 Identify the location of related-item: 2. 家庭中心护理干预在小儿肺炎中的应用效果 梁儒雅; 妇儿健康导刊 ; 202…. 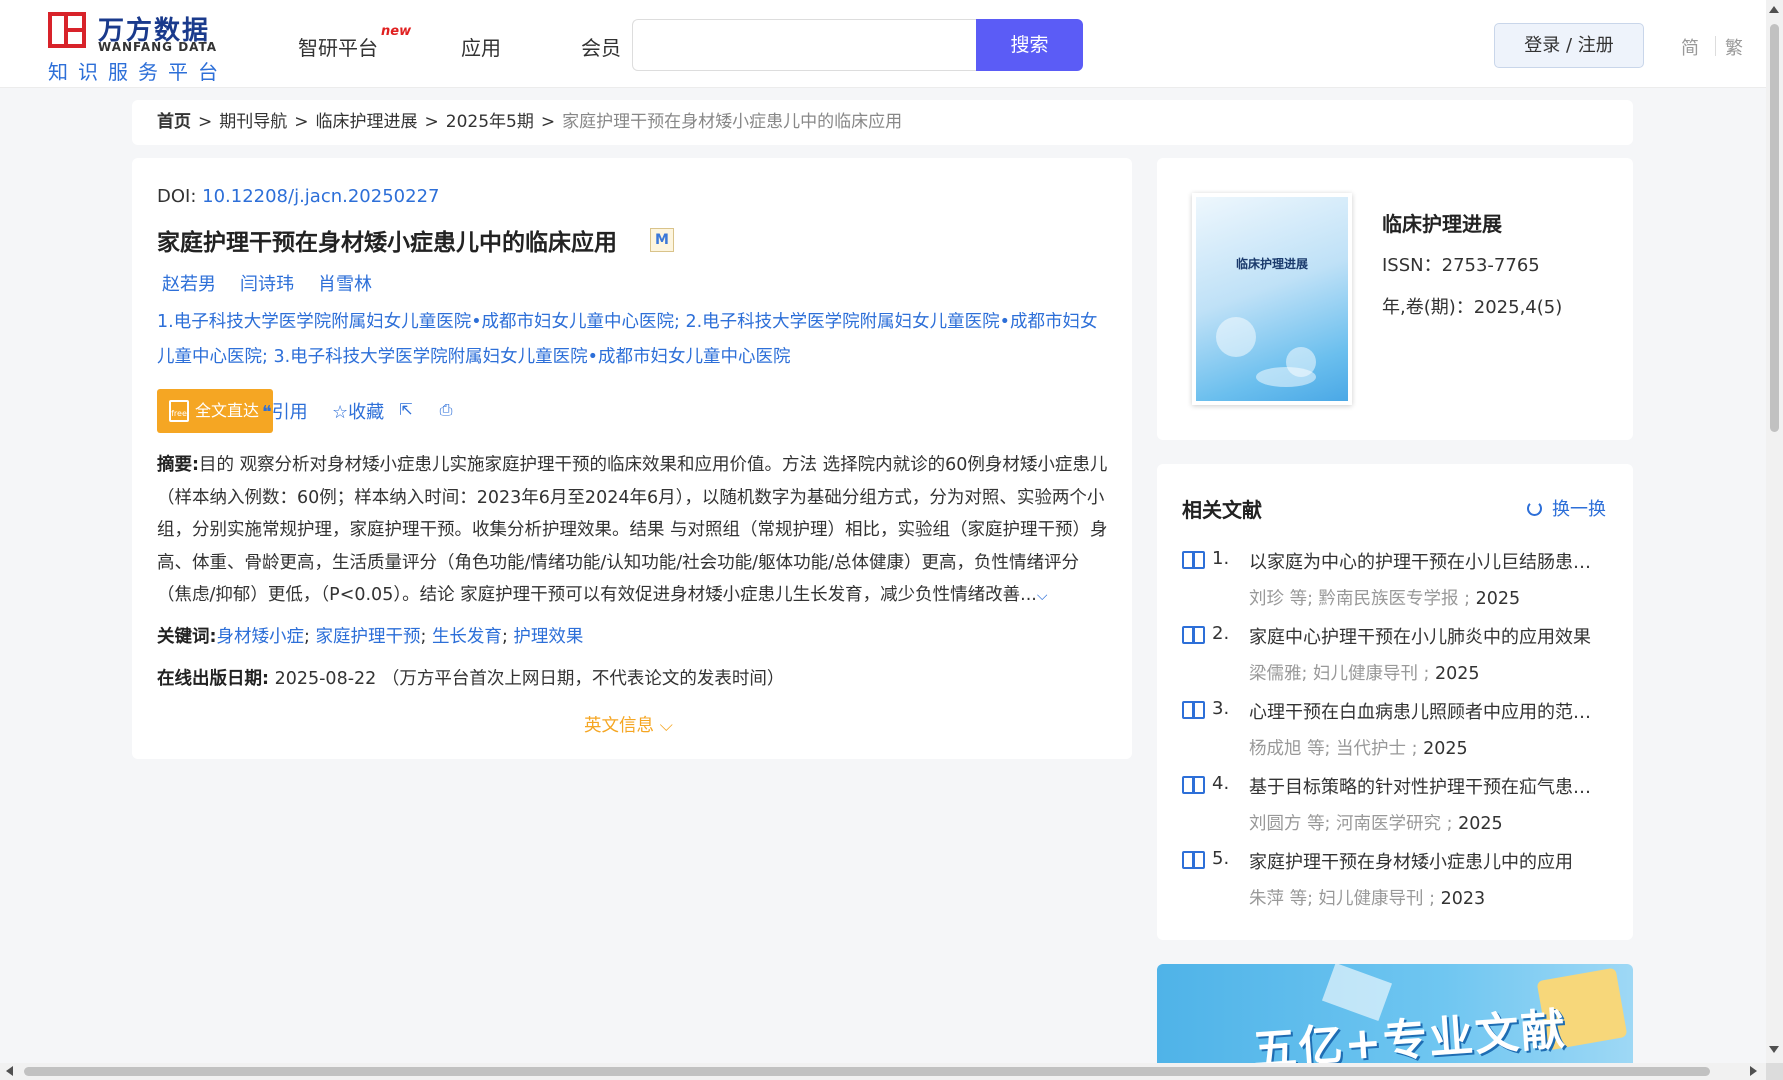
(1402, 660).